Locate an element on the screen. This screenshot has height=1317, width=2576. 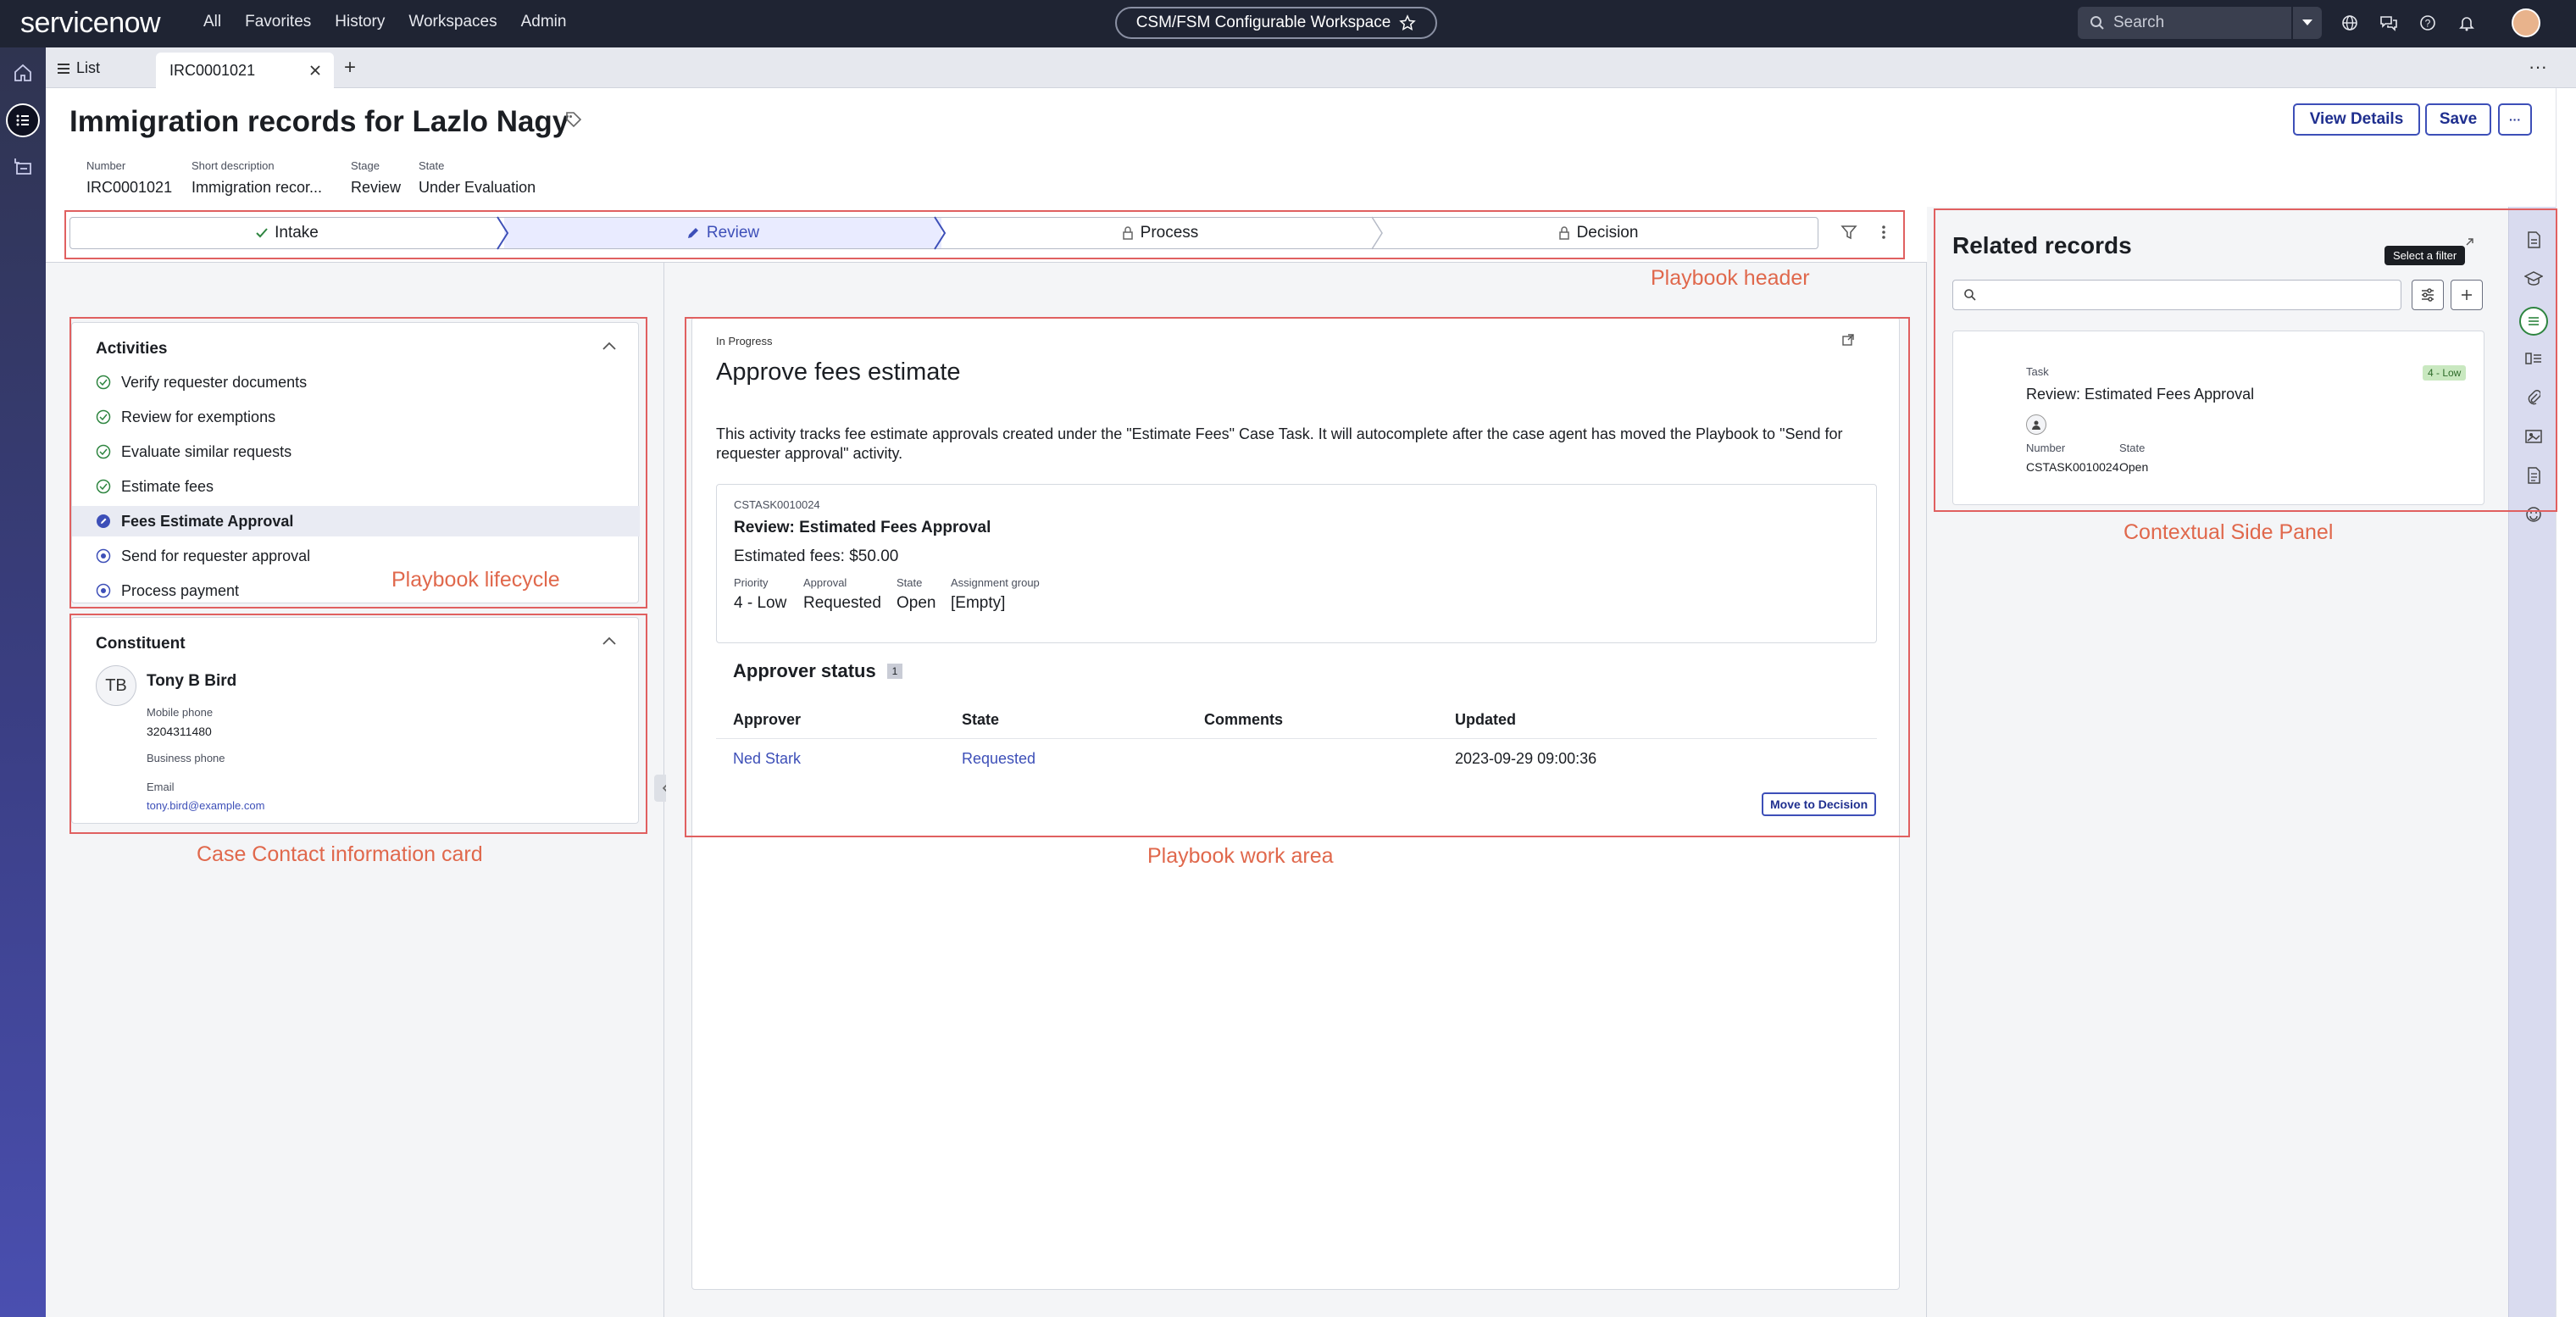
meta-value: Review is located at coordinates (376, 187).